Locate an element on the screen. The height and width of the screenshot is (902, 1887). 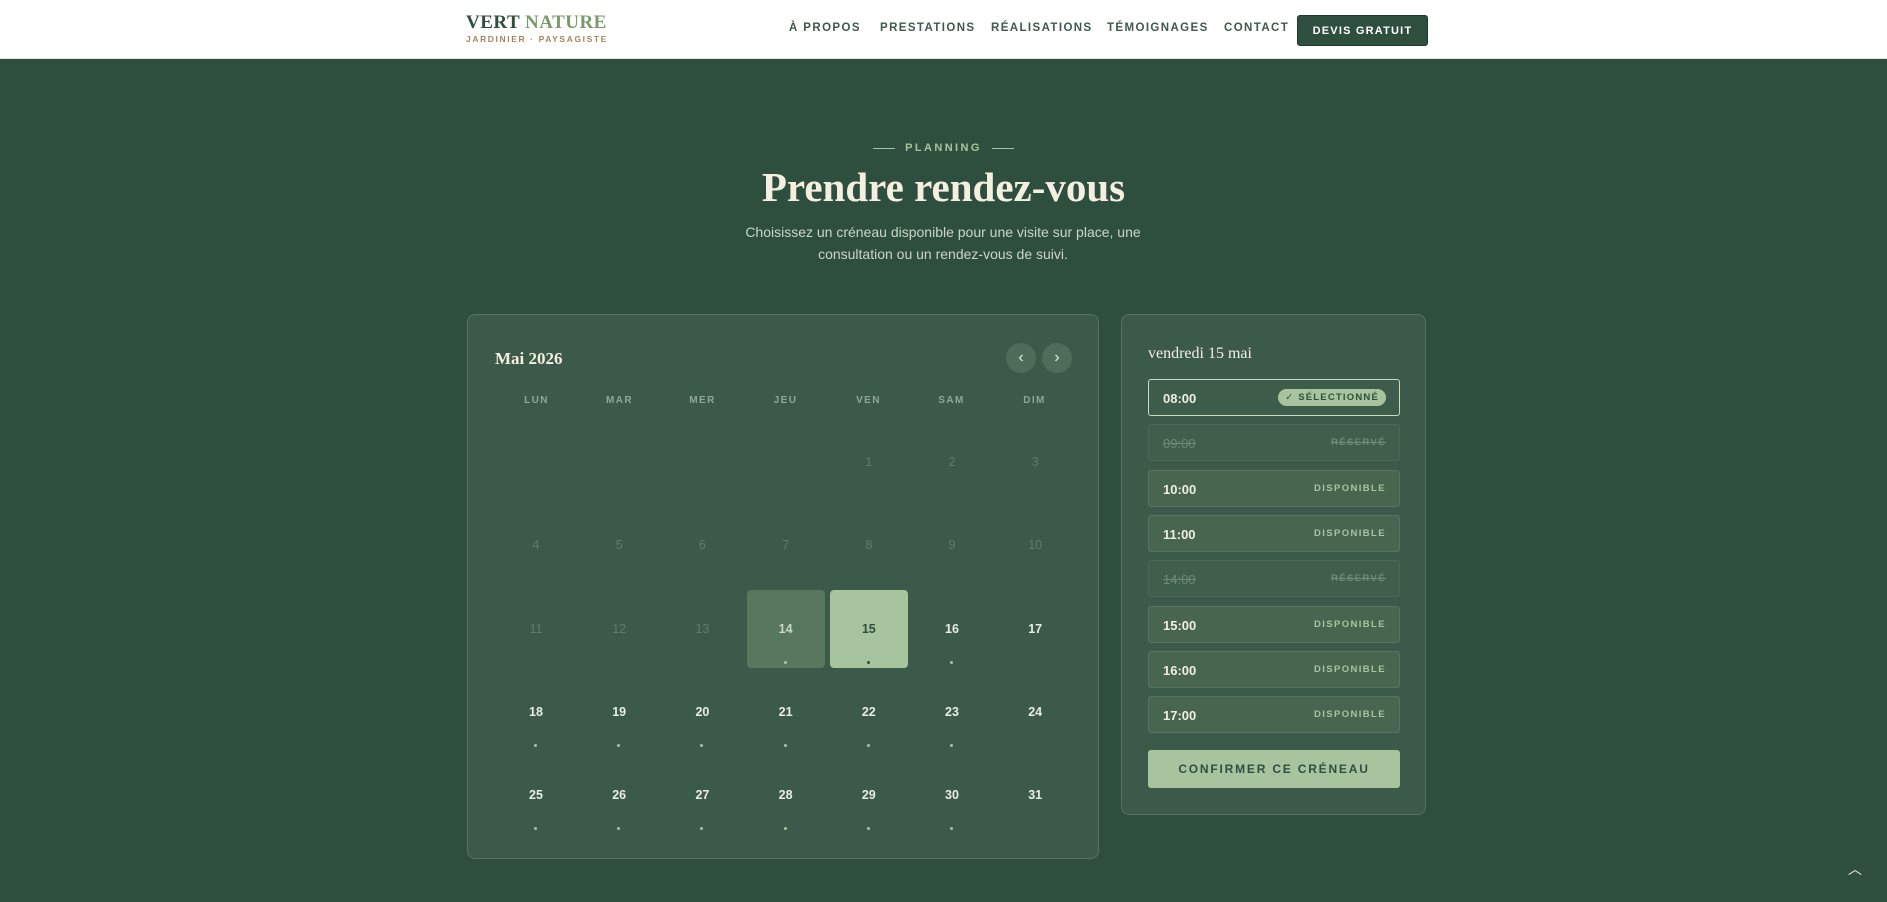
calendar-day: 30 is located at coordinates (952, 795).